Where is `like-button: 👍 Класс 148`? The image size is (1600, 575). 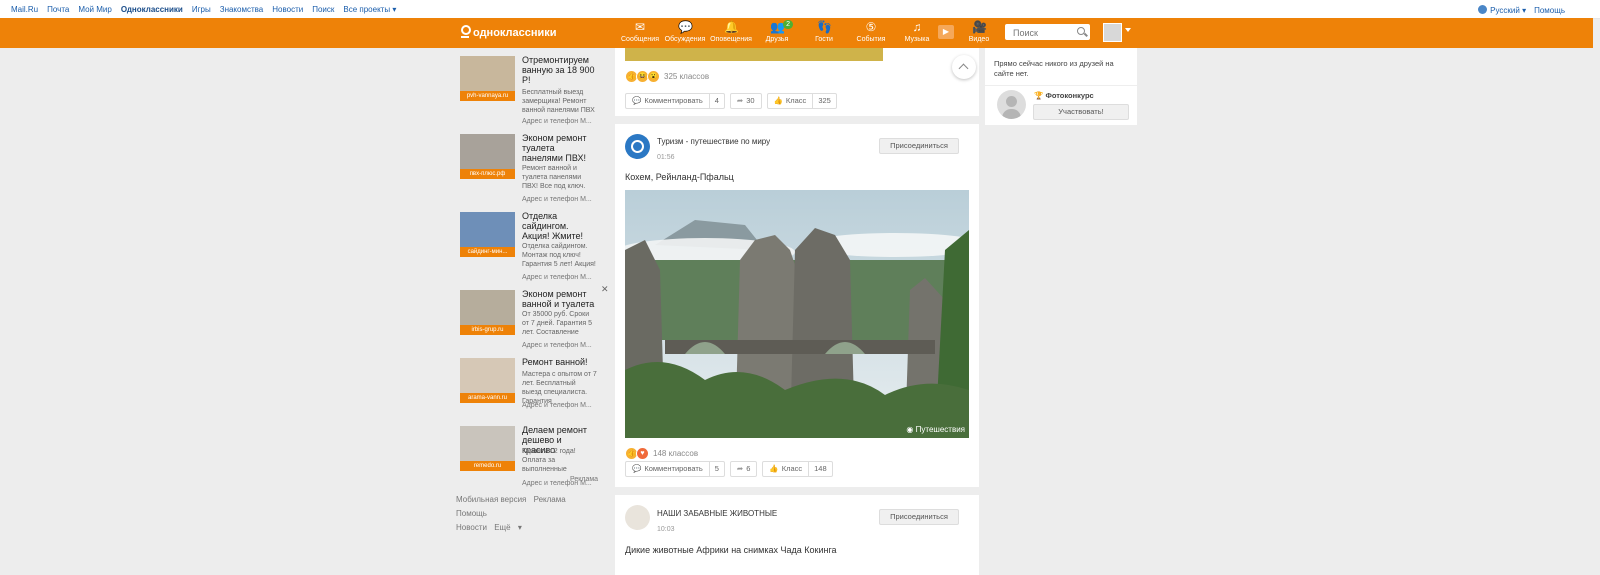
like-button: 👍 Класс 148 is located at coordinates (797, 469).